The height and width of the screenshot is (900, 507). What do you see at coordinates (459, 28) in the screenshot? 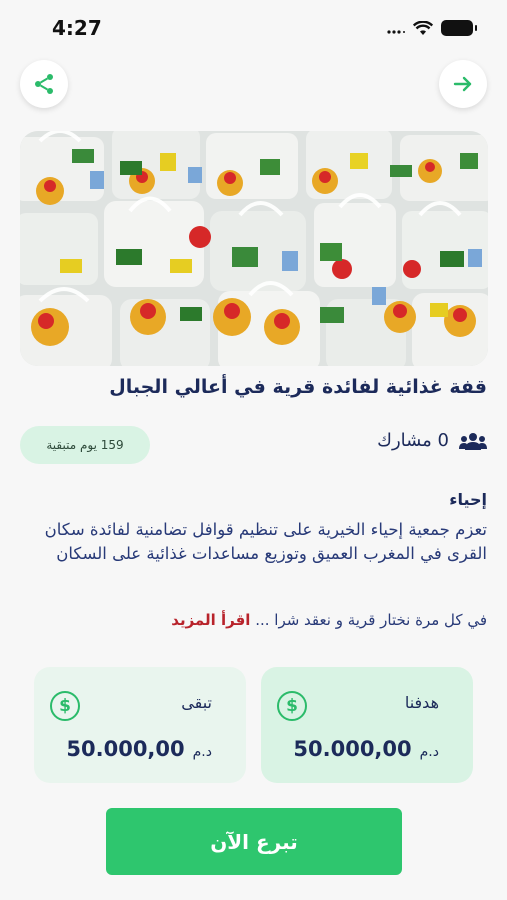
I see `battery-icon` at bounding box center [459, 28].